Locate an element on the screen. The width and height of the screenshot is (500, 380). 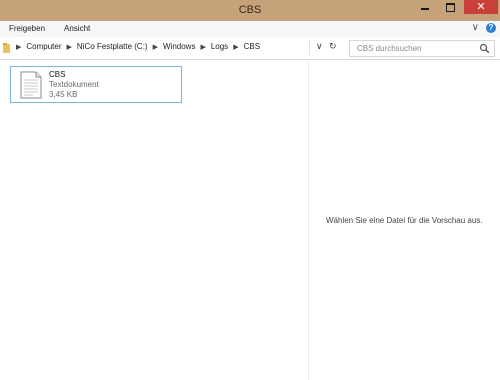
minimize-icon is located at coordinates (425, 9).